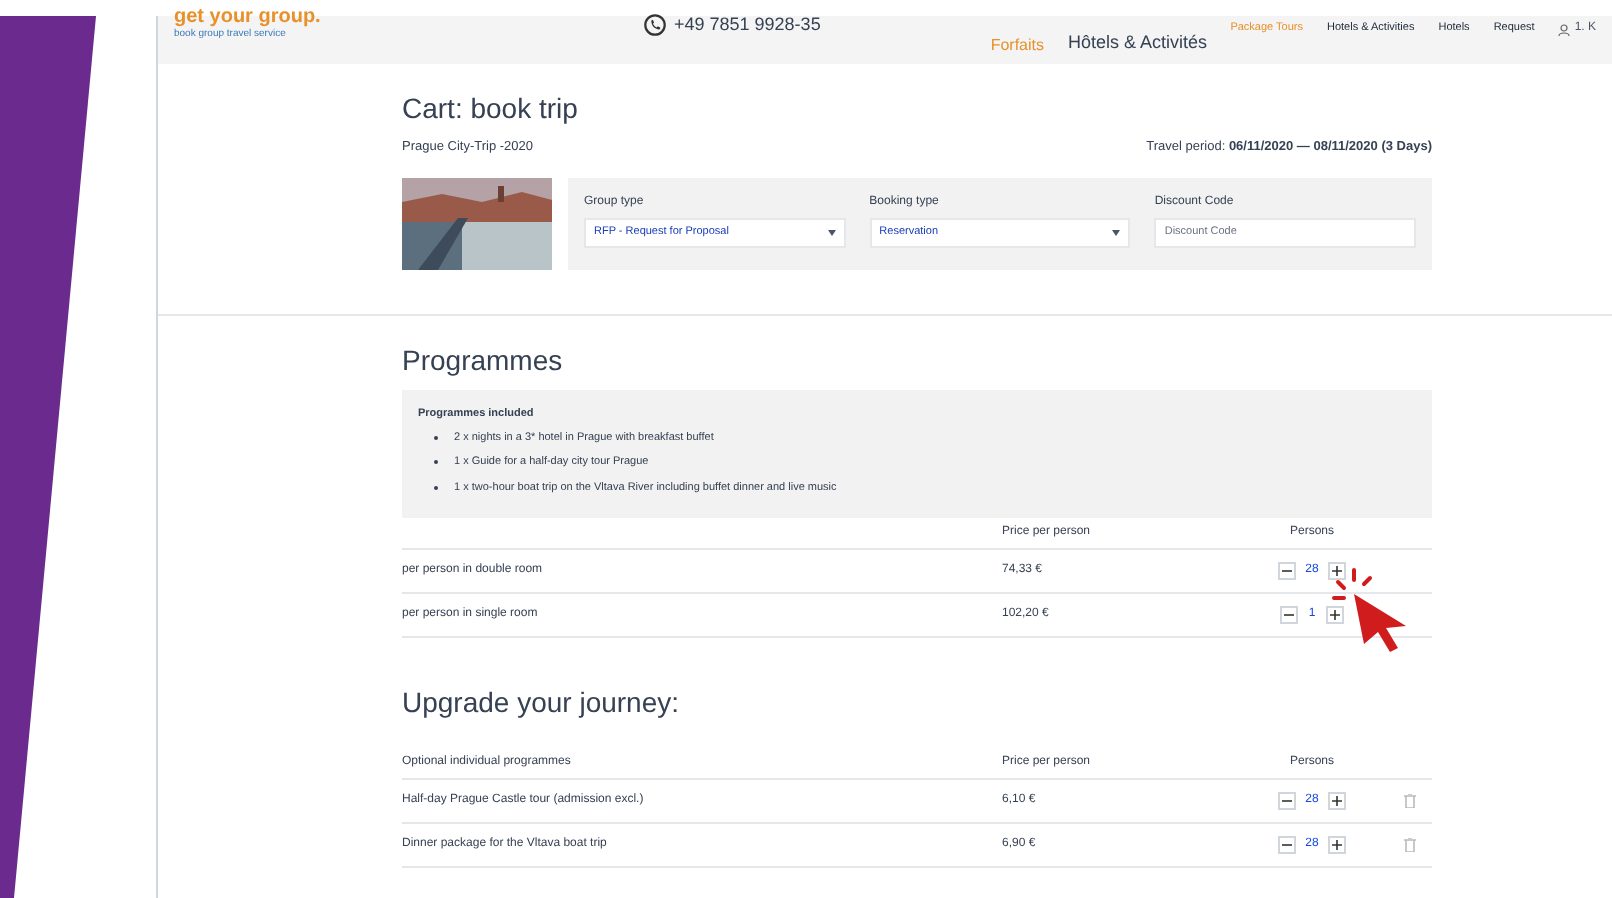  Describe the element at coordinates (655, 25) in the screenshot. I see `phone-icon` at that location.